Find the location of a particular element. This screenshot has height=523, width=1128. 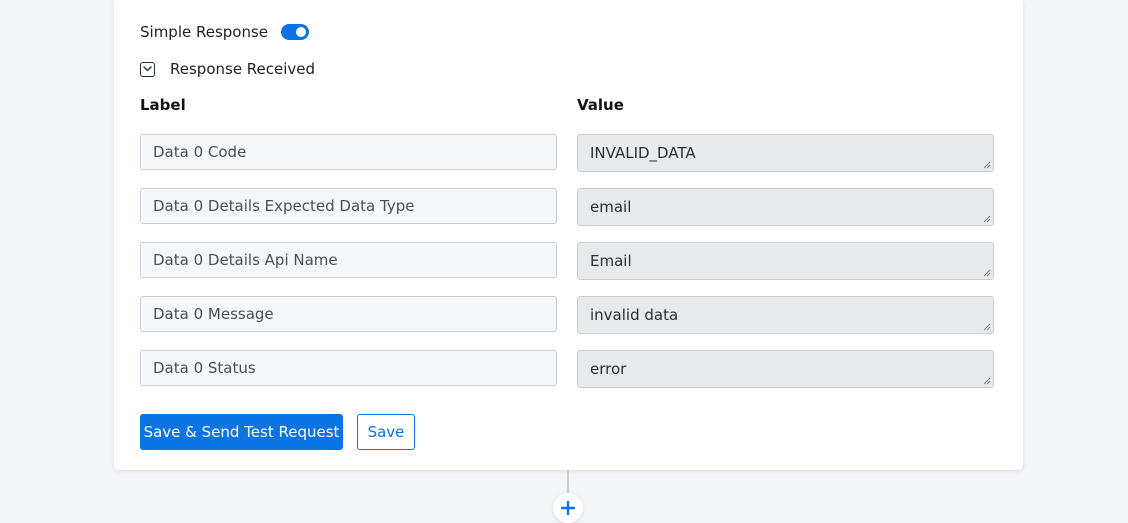

save-button: Save is located at coordinates (386, 432).